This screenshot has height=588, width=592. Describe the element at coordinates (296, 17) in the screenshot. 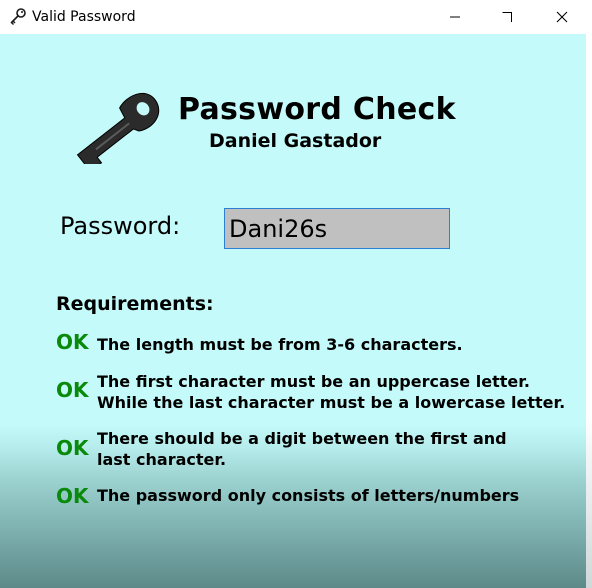

I see `title-bar: Valid Password` at that location.